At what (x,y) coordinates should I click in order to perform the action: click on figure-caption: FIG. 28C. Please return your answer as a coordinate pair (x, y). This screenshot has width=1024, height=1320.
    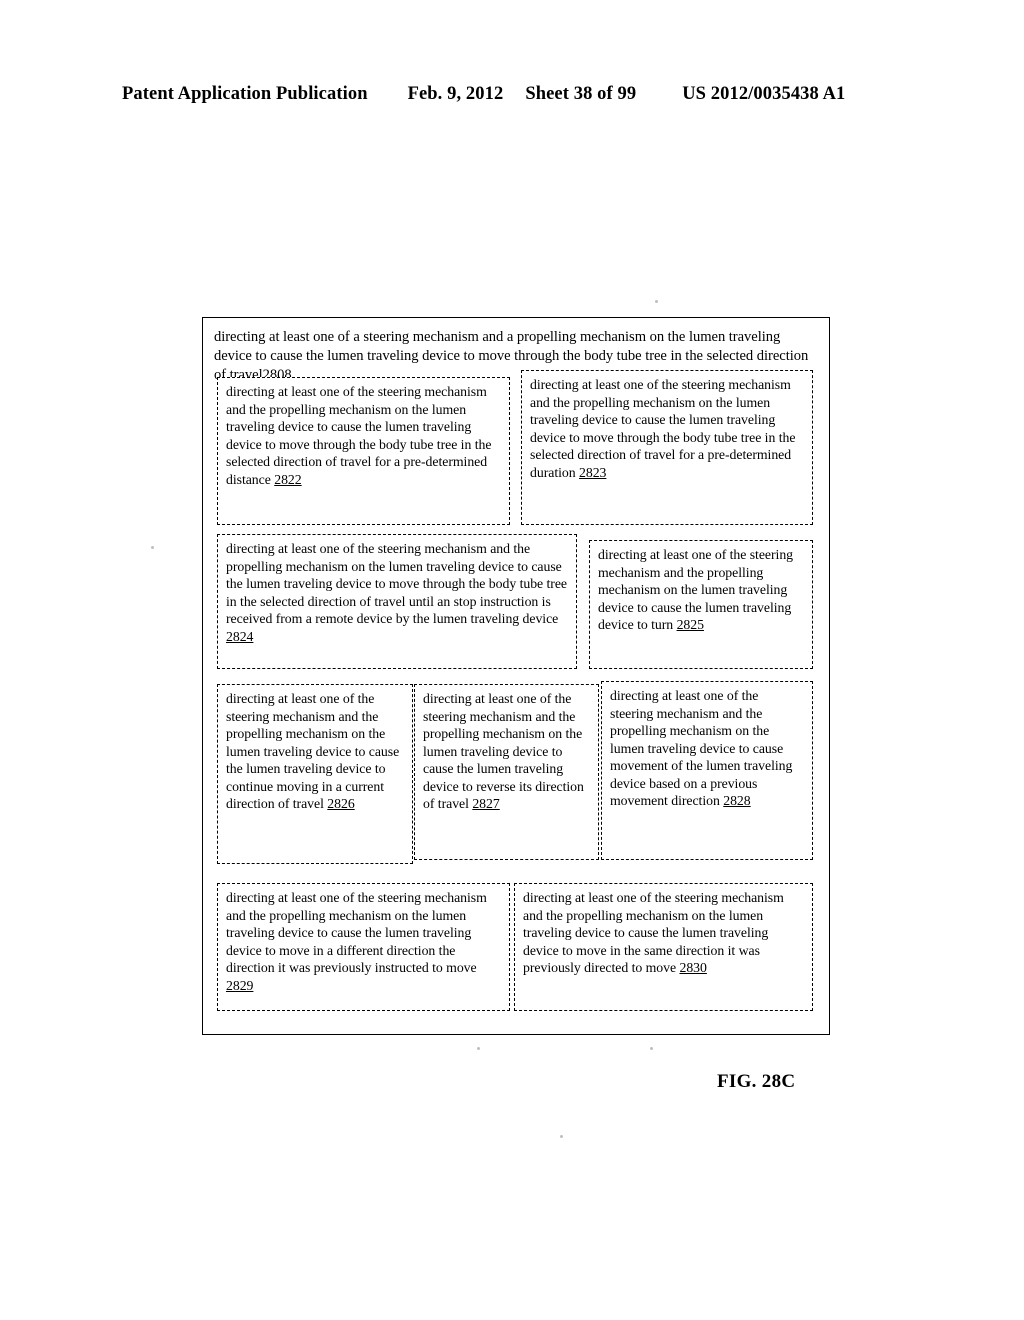
    Looking at the image, I should click on (756, 1081).